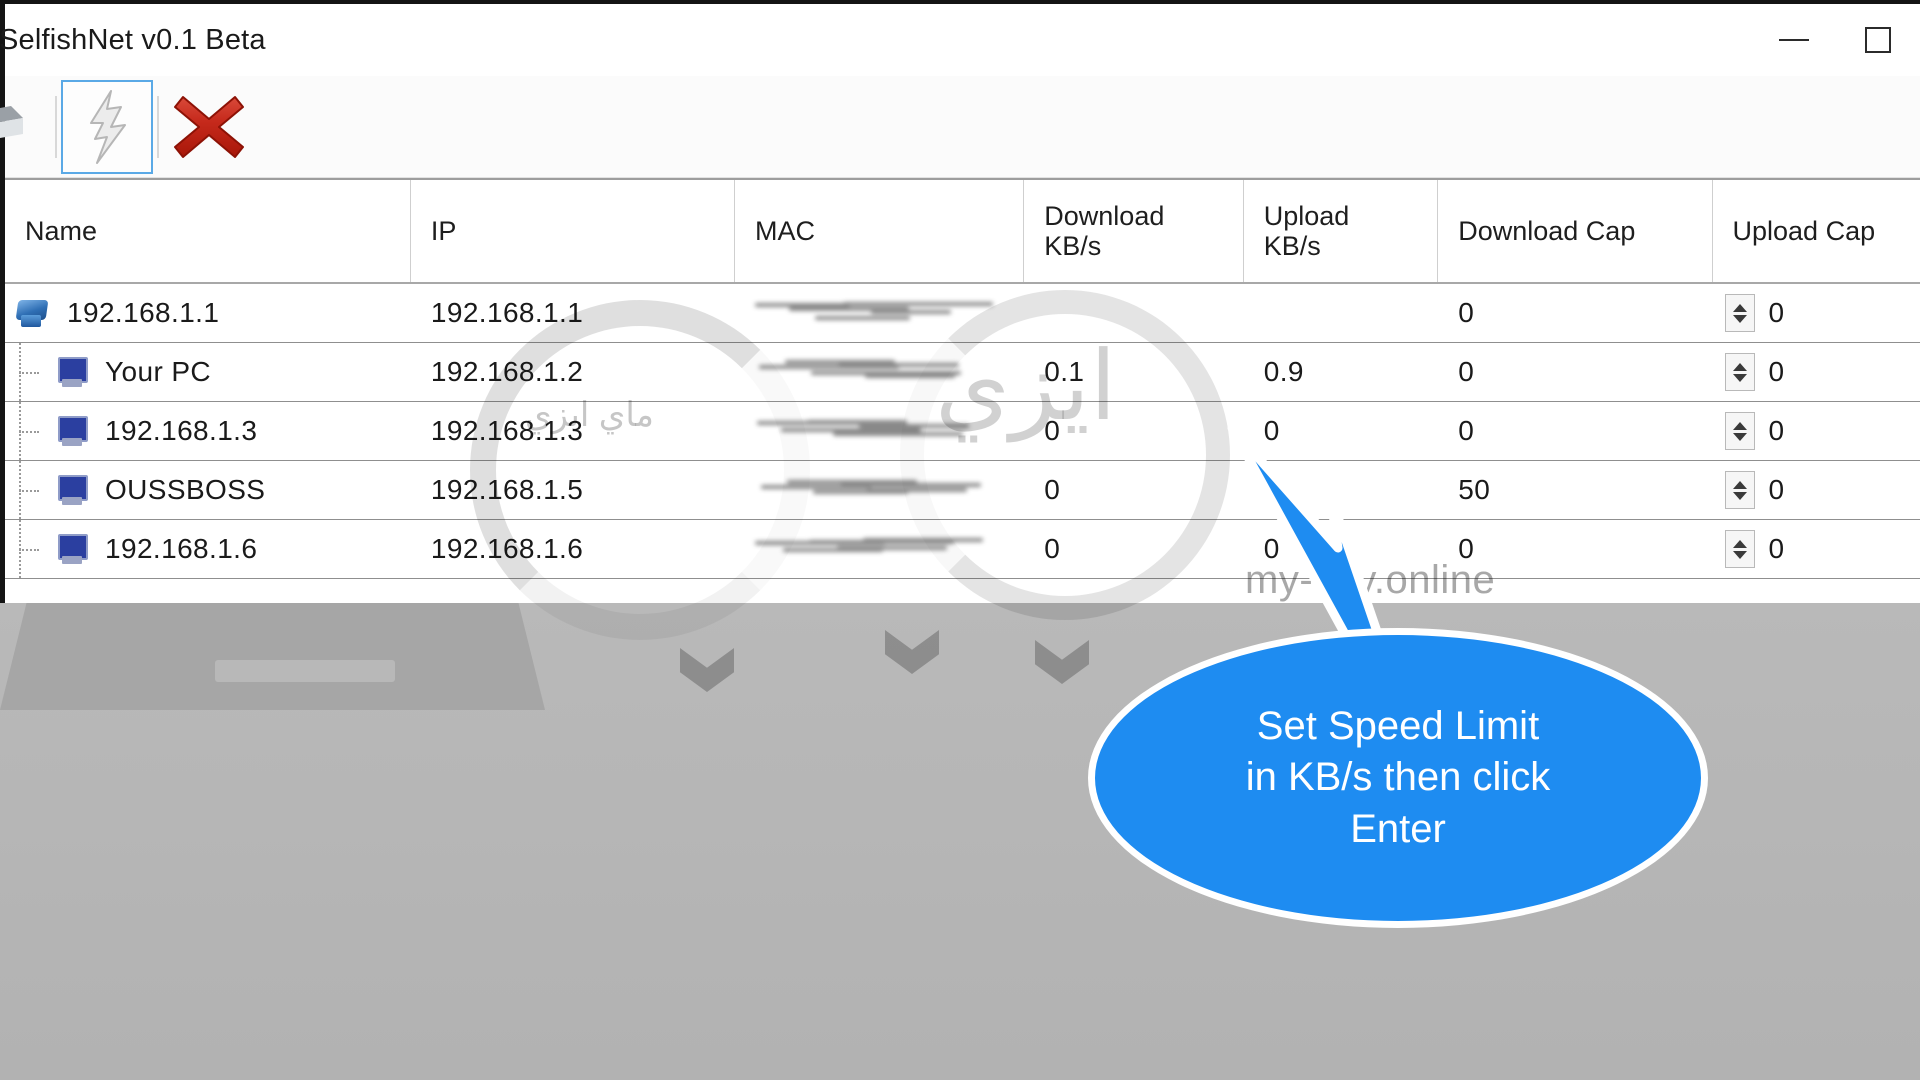 The width and height of the screenshot is (1920, 1080). I want to click on cell-name: 192.168.1.3, so click(208, 431).